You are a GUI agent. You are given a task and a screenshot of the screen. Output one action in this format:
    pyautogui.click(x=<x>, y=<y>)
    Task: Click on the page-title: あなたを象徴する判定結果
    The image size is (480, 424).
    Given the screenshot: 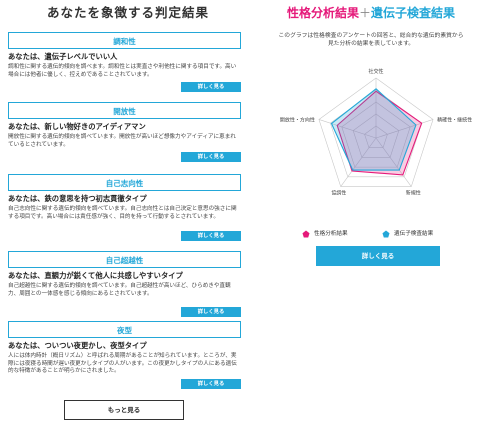 What is the action you would take?
    pyautogui.click(x=127, y=12)
    